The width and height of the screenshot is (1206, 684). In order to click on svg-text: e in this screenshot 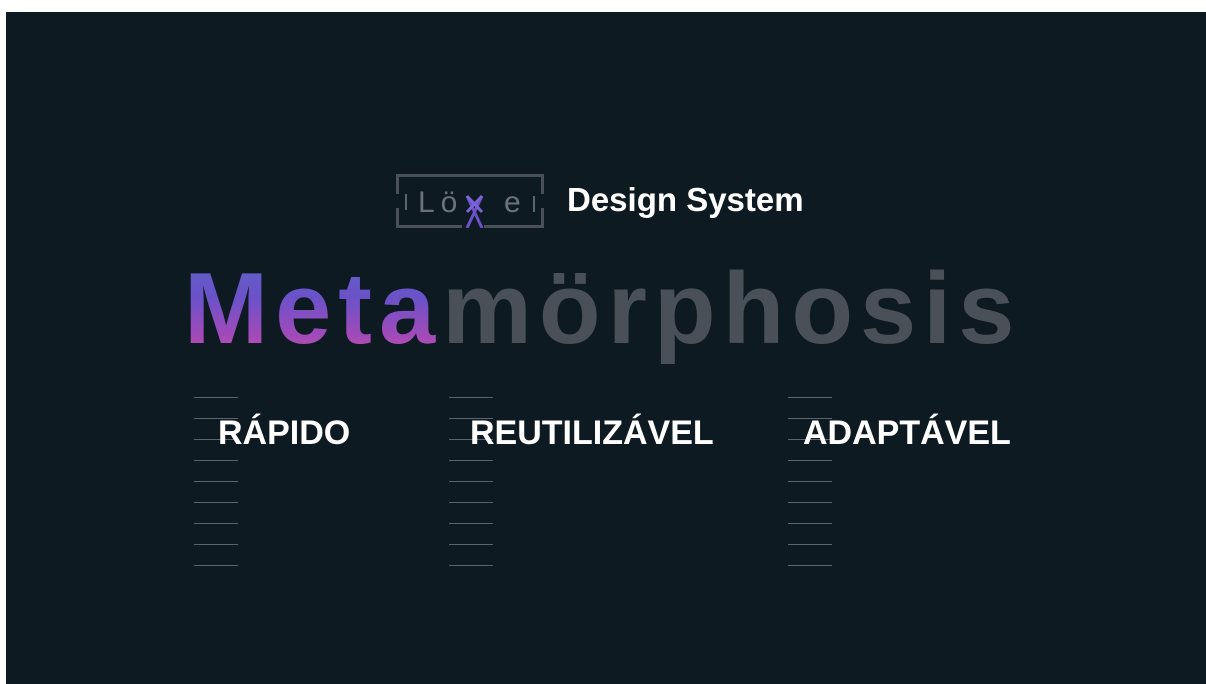, I will do `click(512, 202)`.